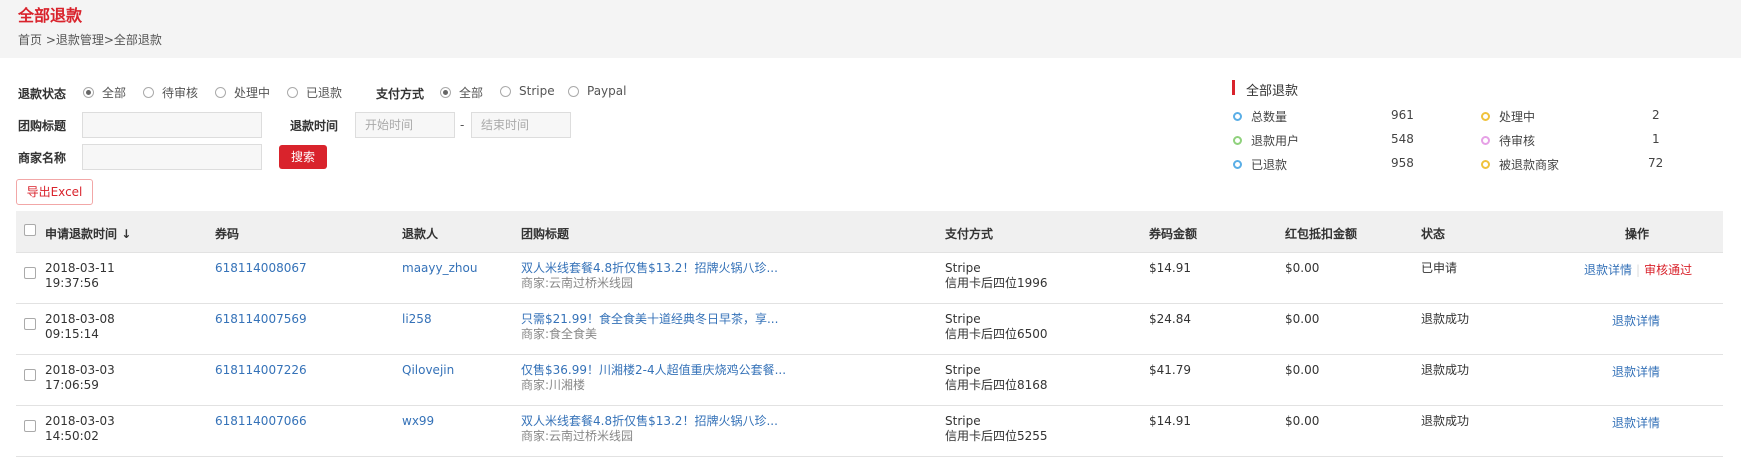  I want to click on radio-status-refunded: 已退款, so click(314, 92).